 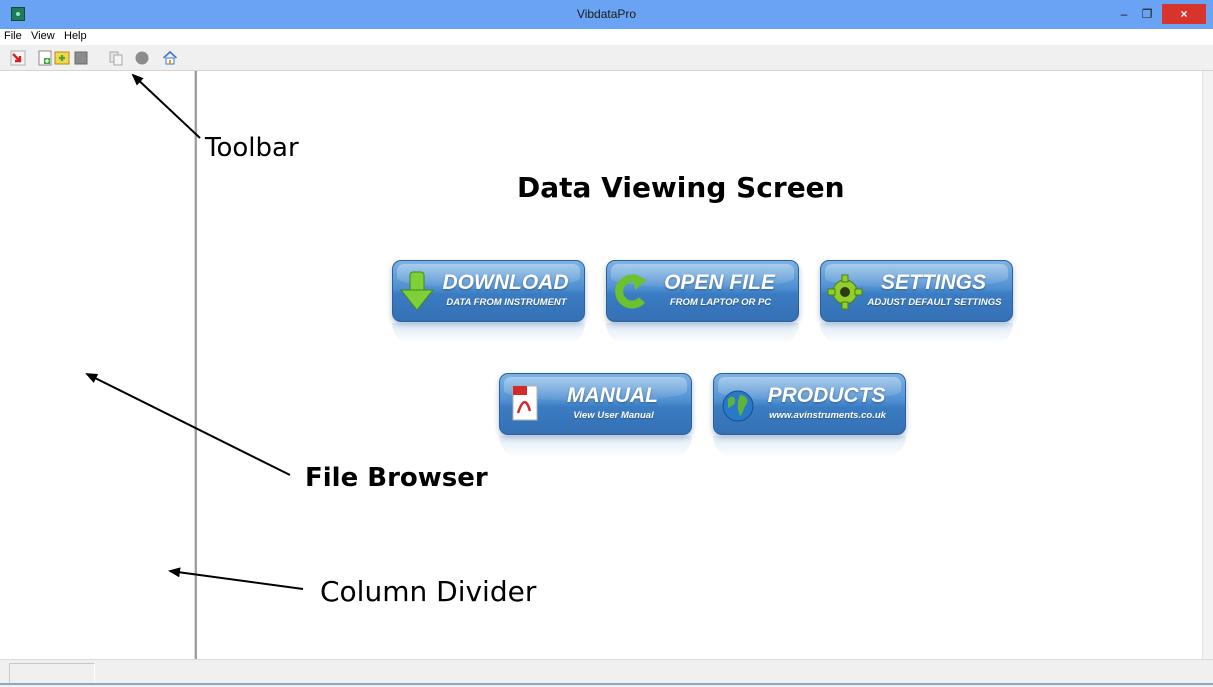 I want to click on download-reflection, so click(x=488, y=334).